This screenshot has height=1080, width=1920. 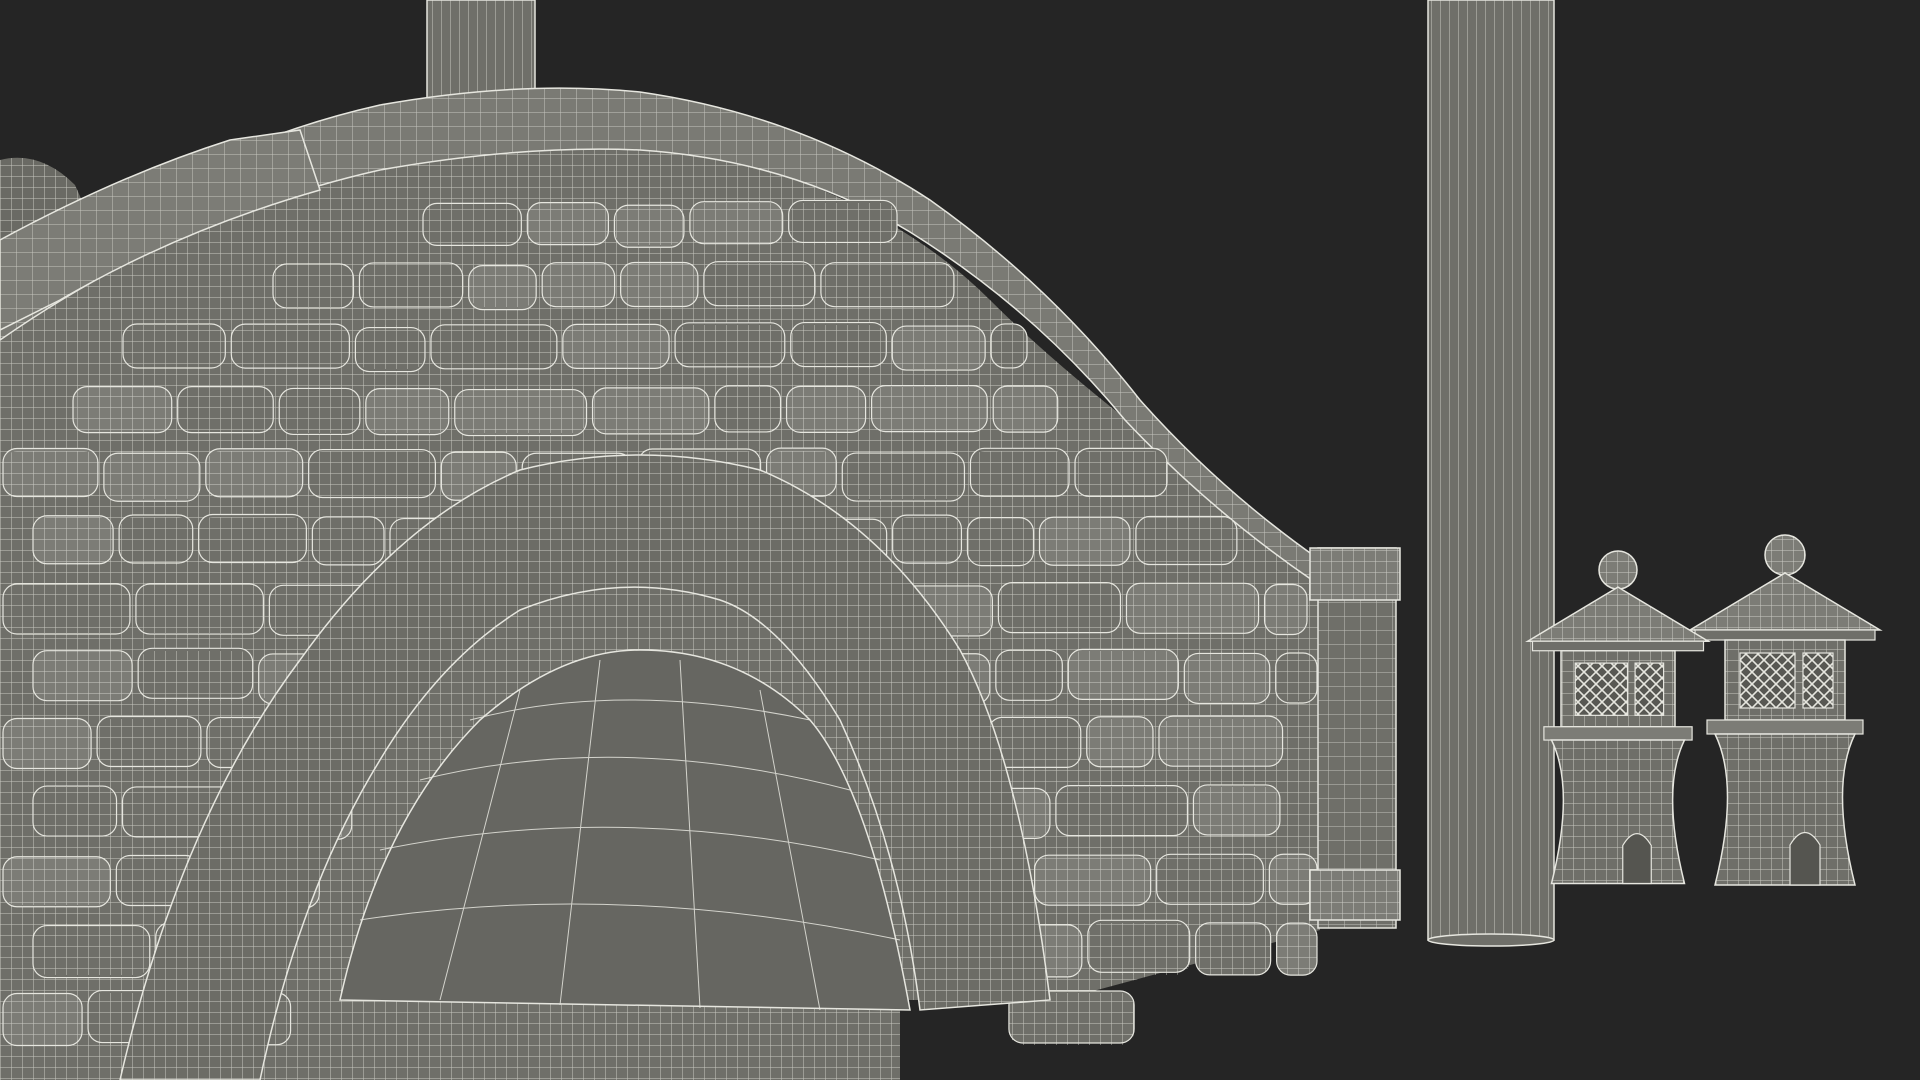 I want to click on bridge-end-pillar, so click(x=1355, y=738).